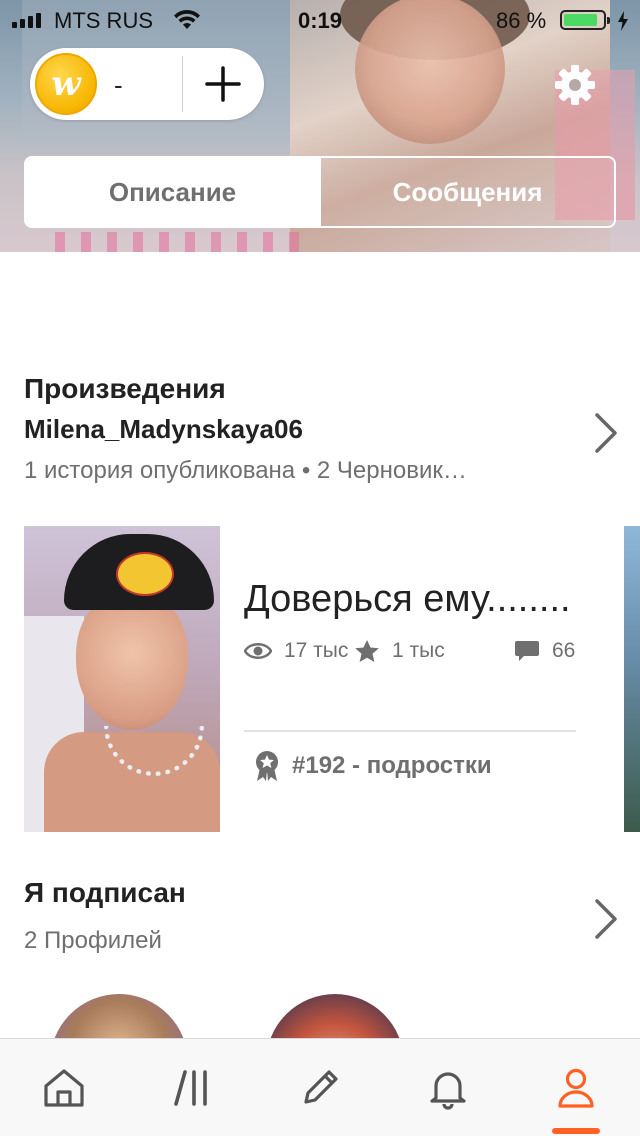  I want to click on story-divider, so click(410, 731).